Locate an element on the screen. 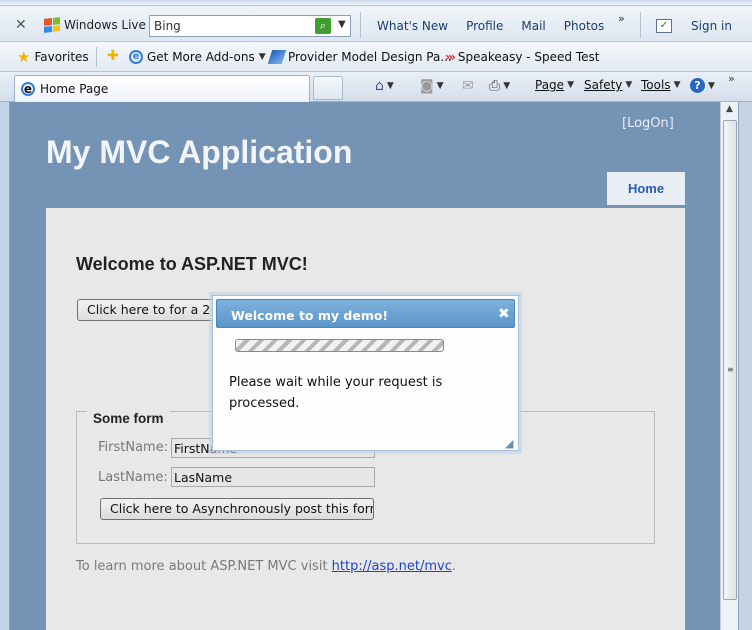 Image resolution: width=752 pixels, height=630 pixels. mail-icon: ✉ is located at coordinates (468, 86).